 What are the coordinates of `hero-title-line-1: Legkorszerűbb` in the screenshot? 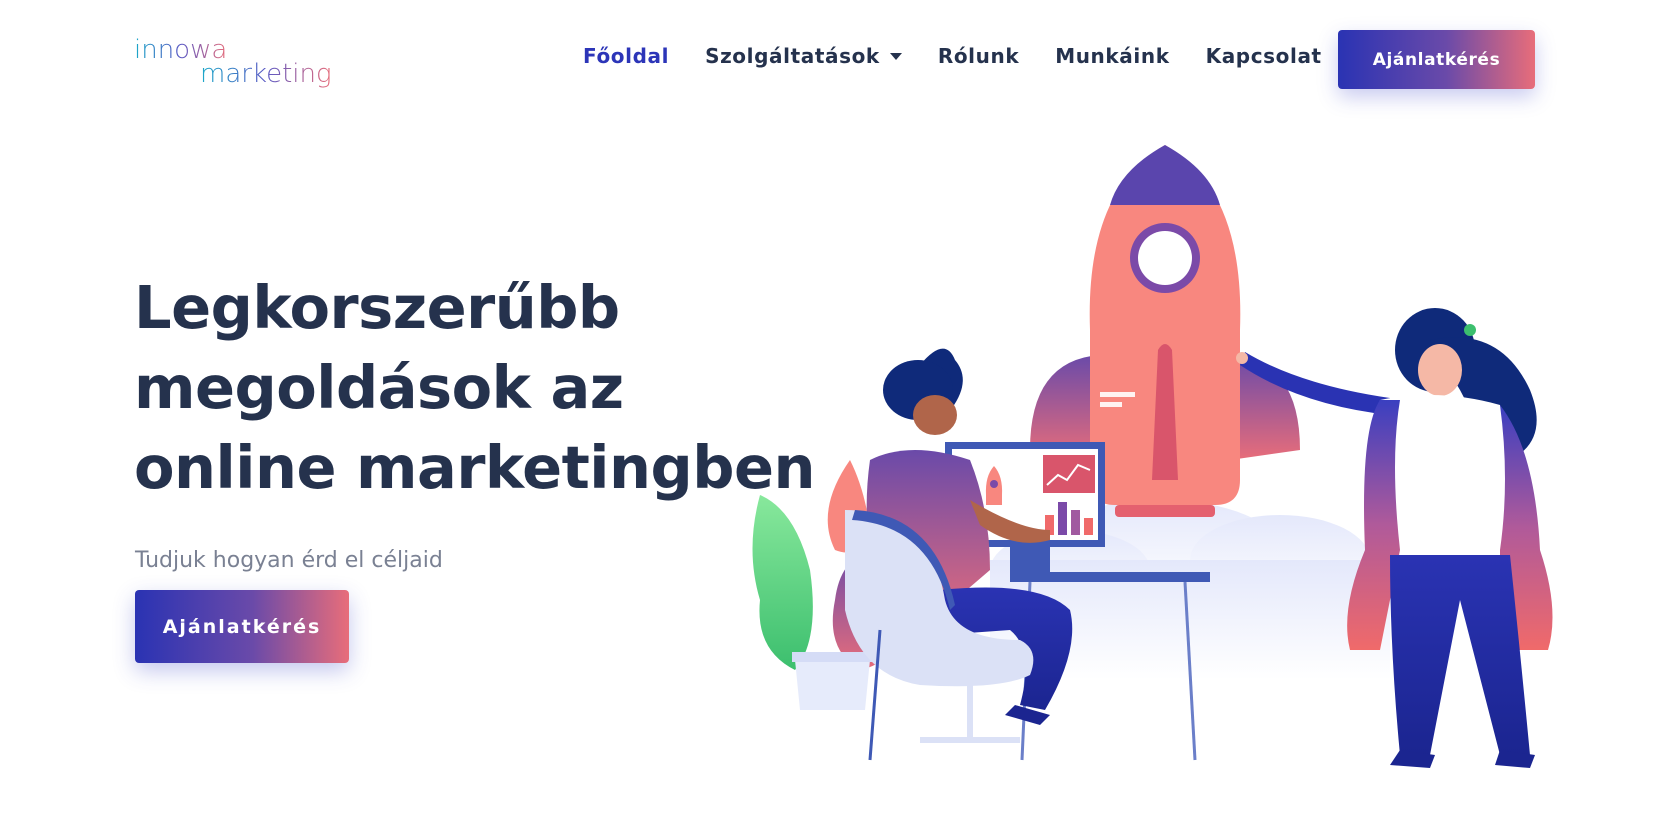 It's located at (377, 307).